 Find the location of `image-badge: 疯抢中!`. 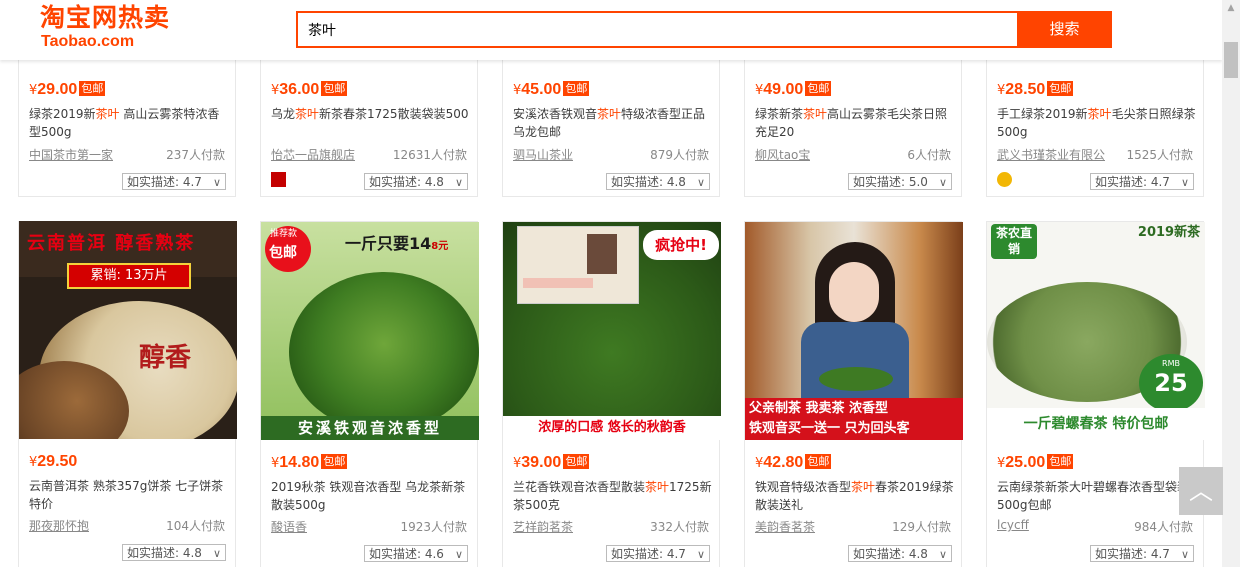

image-badge: 疯抢中! is located at coordinates (681, 245).